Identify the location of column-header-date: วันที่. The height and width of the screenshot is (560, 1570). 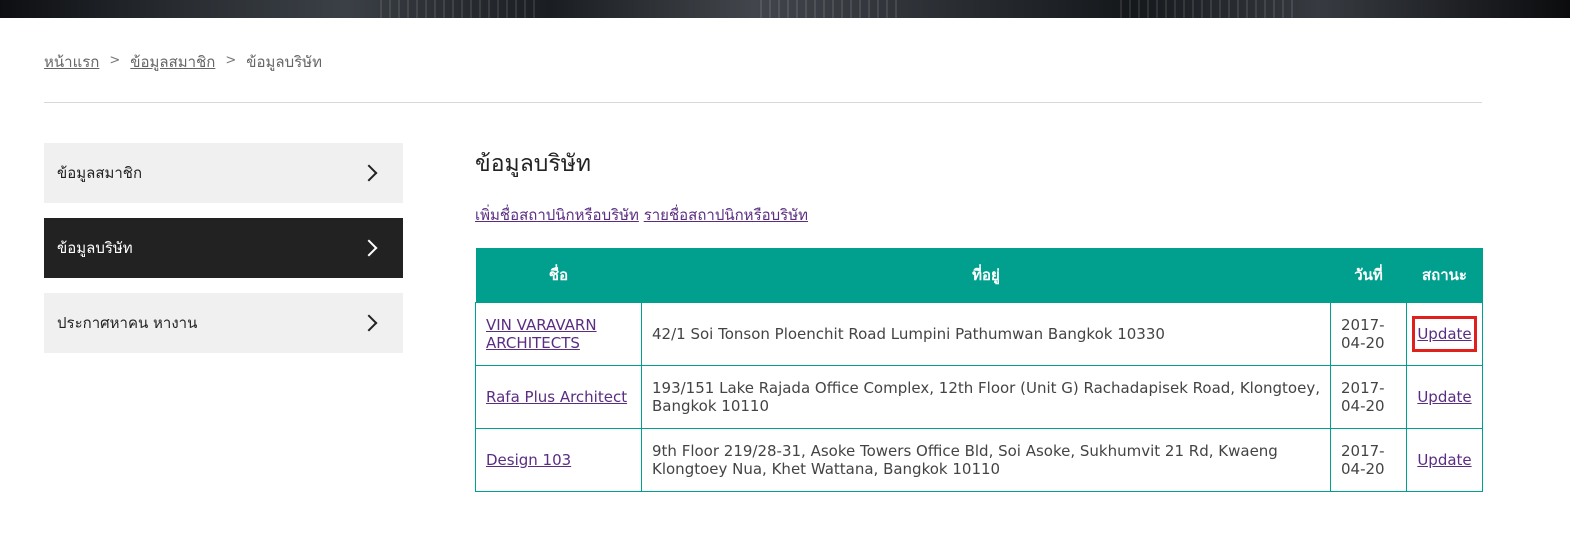
(1368, 275).